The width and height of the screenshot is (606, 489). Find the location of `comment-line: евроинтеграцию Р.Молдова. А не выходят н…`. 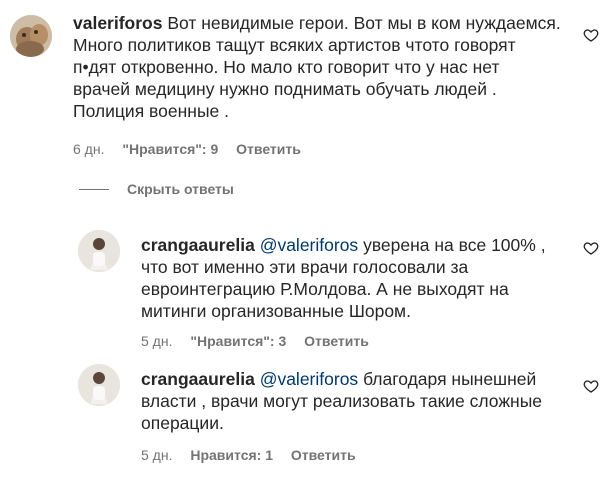

comment-line: евроинтеграцию Р.Молдова. А не выходят н… is located at coordinates (325, 289).